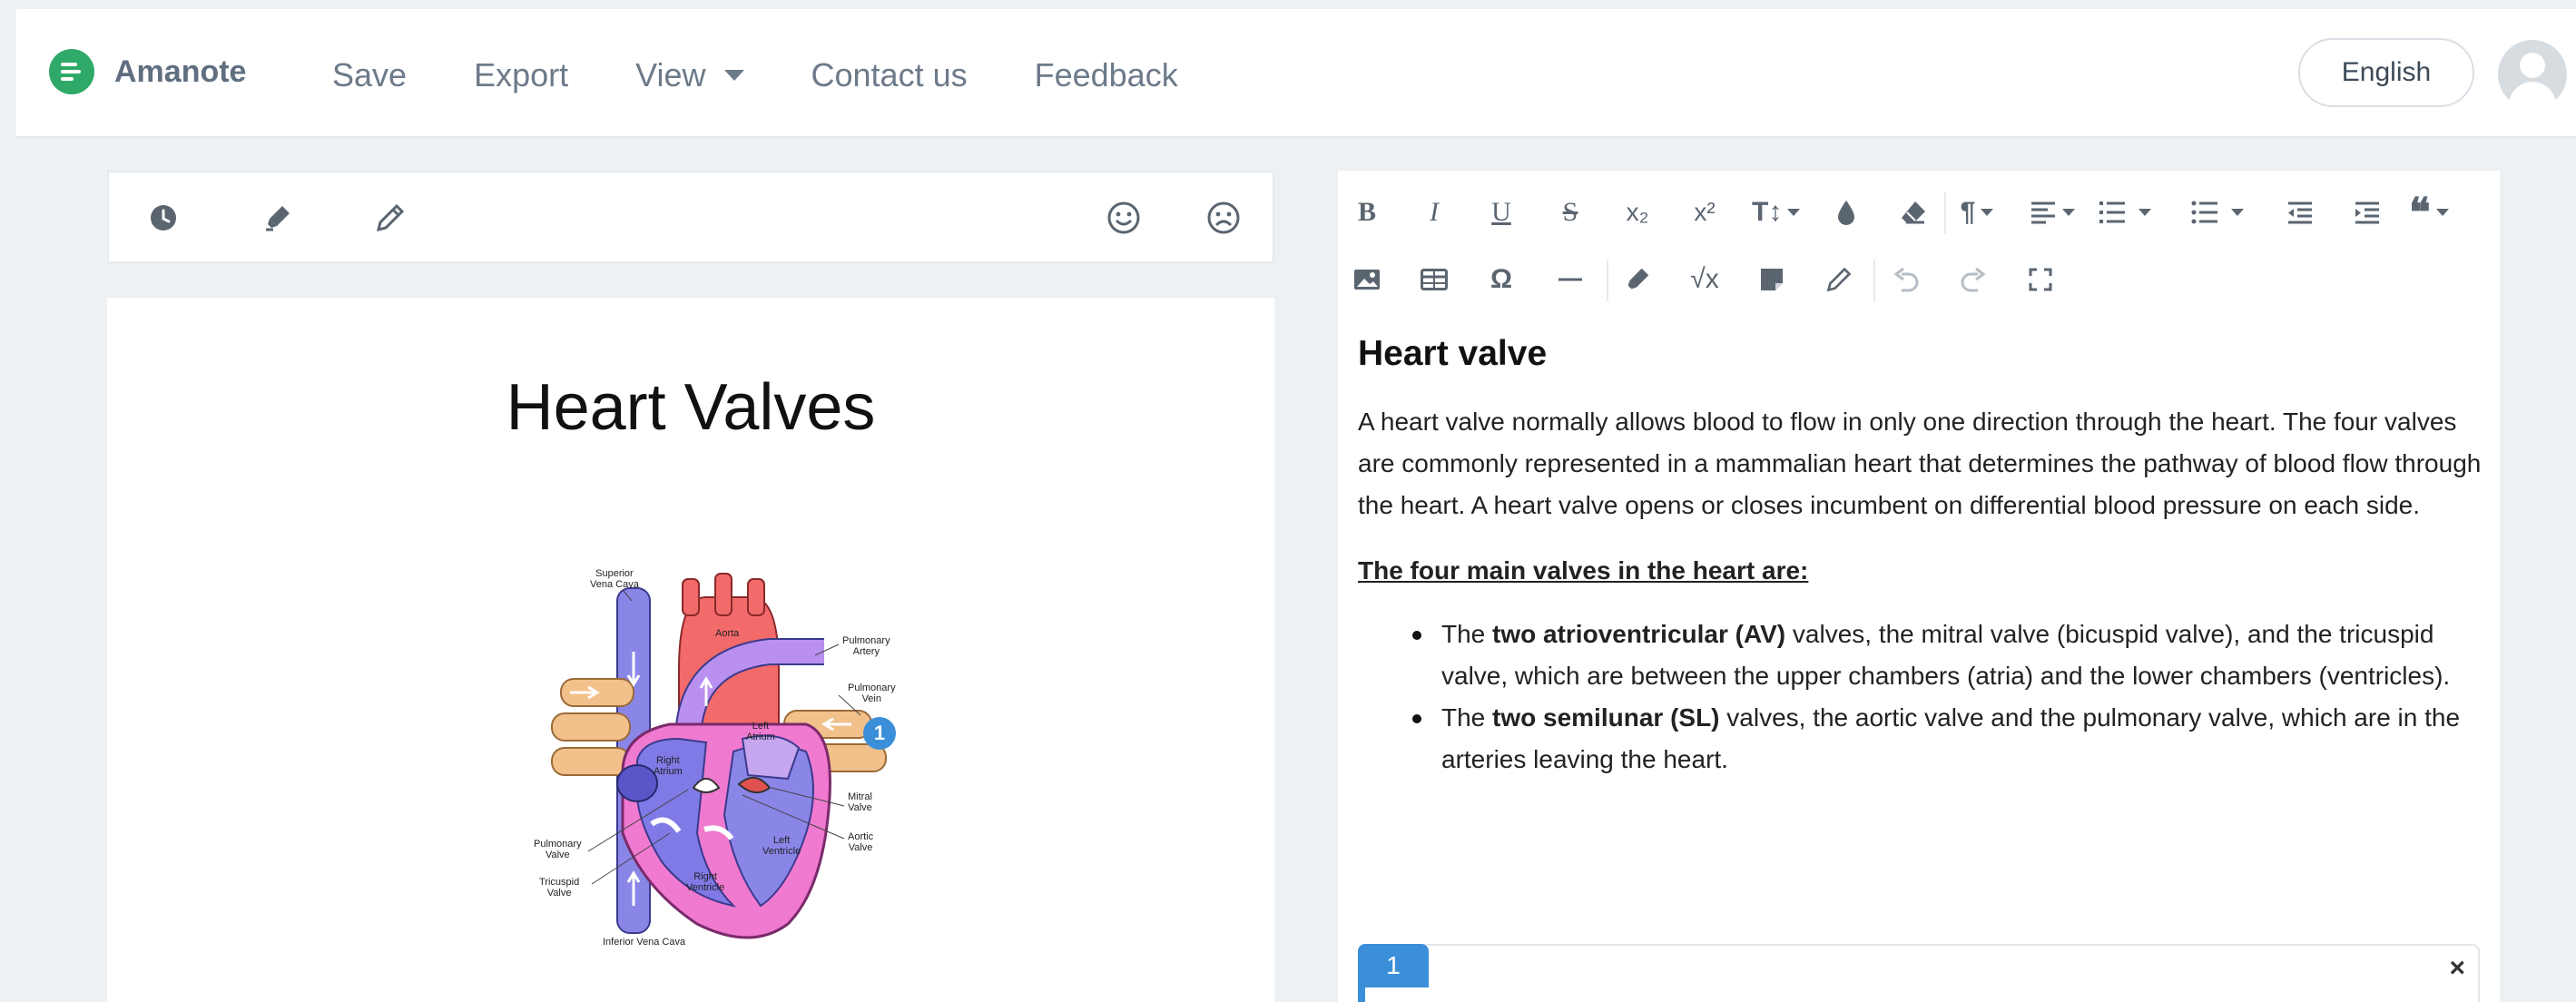 This screenshot has width=2576, height=1002. I want to click on indent-icon, so click(2367, 212).